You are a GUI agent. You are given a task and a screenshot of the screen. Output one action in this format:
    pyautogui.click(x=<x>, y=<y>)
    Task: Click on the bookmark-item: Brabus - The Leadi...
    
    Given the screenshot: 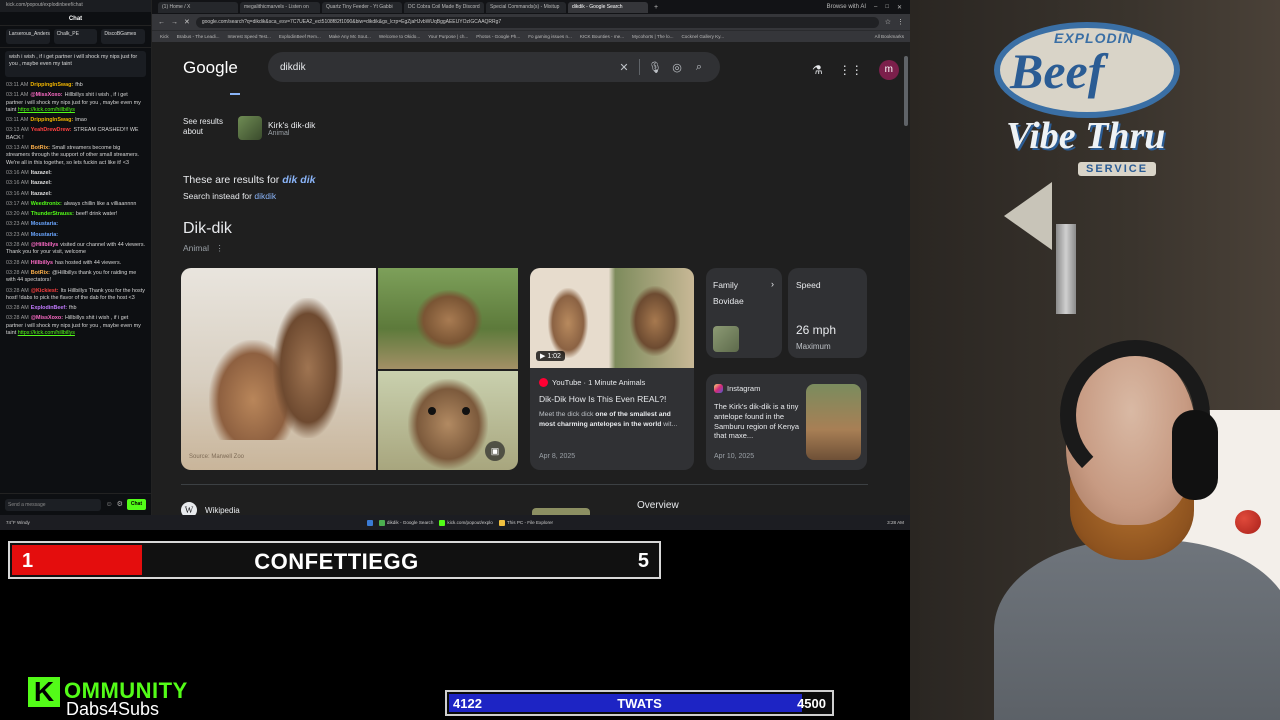 What is the action you would take?
    pyautogui.click(x=198, y=36)
    